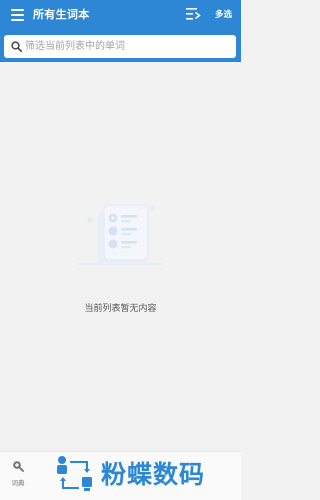  I want to click on dictionary-search-icon, so click(18, 466).